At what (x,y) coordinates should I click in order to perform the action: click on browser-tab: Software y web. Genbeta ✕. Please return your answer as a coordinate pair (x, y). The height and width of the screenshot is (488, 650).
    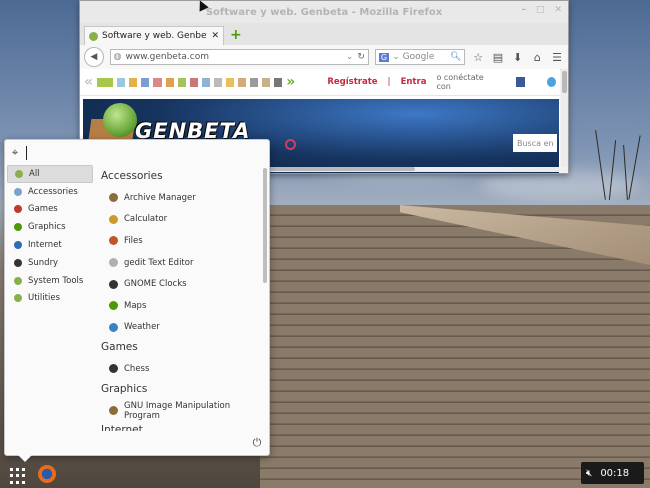
    Looking at the image, I should click on (154, 35).